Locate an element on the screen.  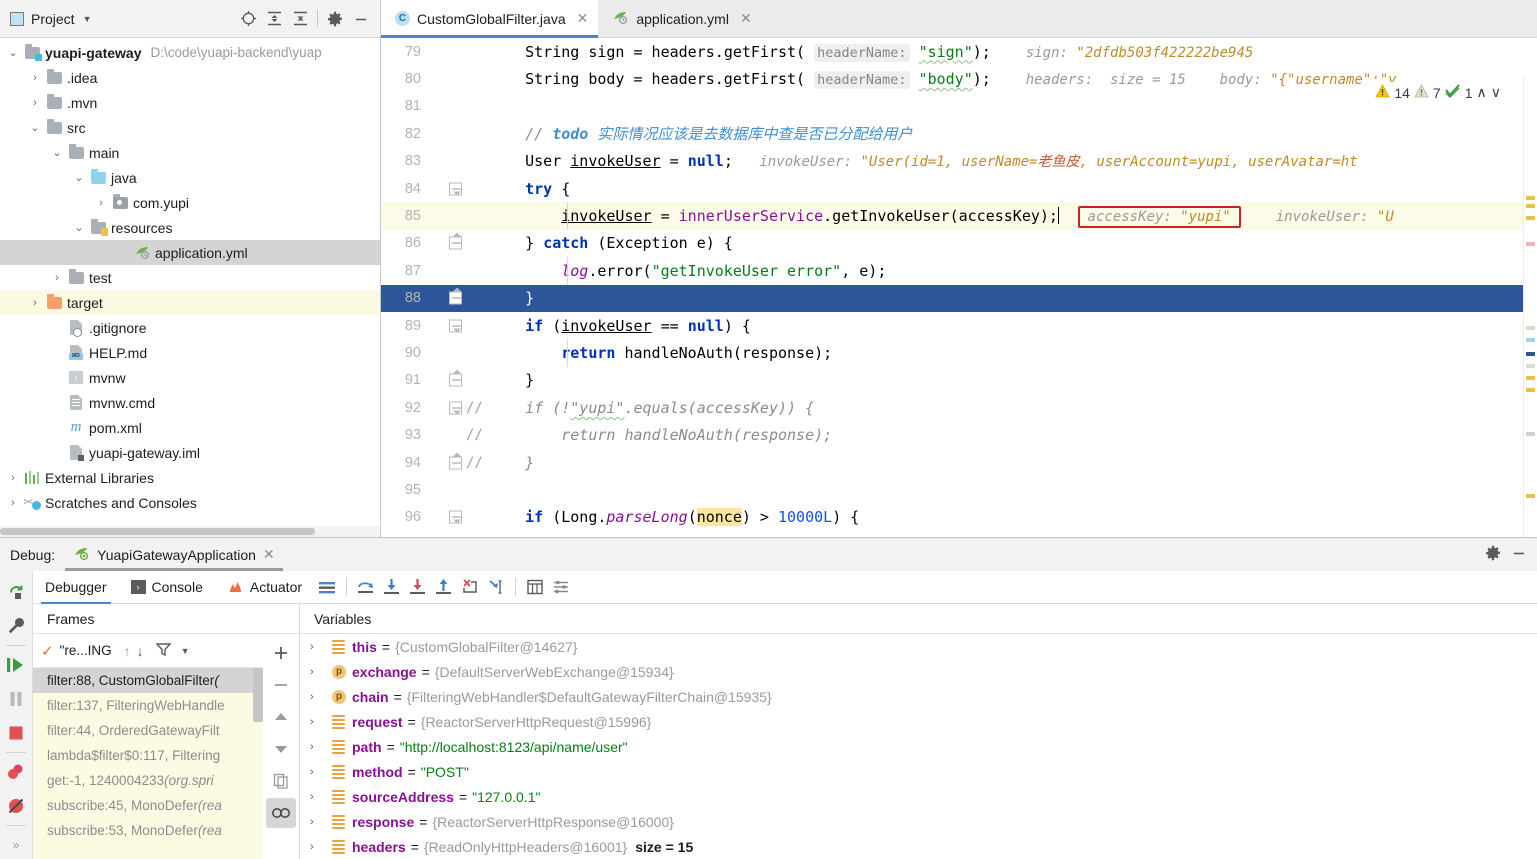
code-line: 91 } is located at coordinates (959, 380).